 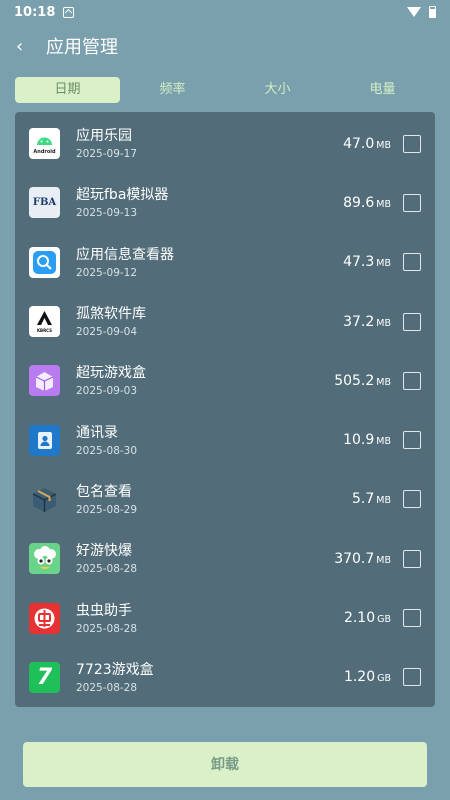 I want to click on size-value: 10.9, so click(x=359, y=440).